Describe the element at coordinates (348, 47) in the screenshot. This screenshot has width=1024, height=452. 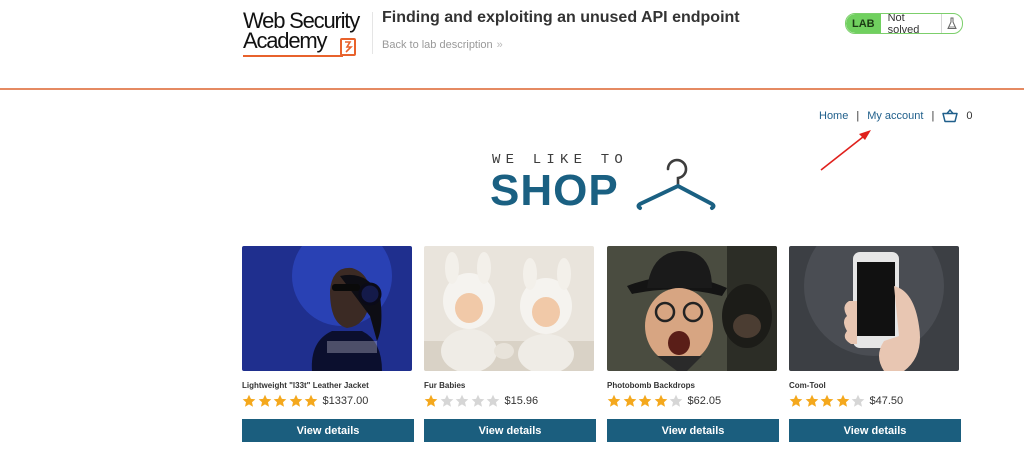
I see `logo-bolt-icon` at that location.